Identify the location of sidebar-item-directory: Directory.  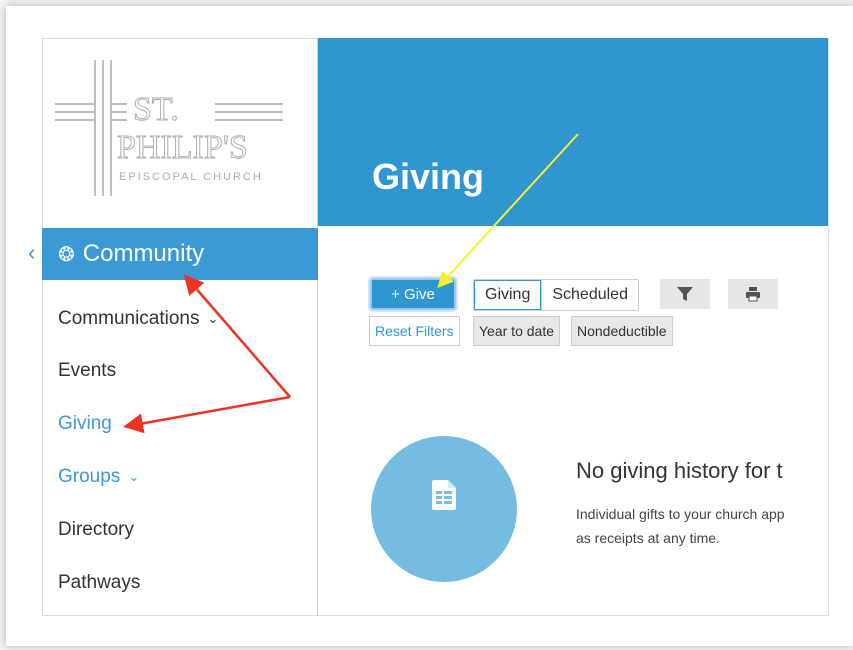
(96, 530).